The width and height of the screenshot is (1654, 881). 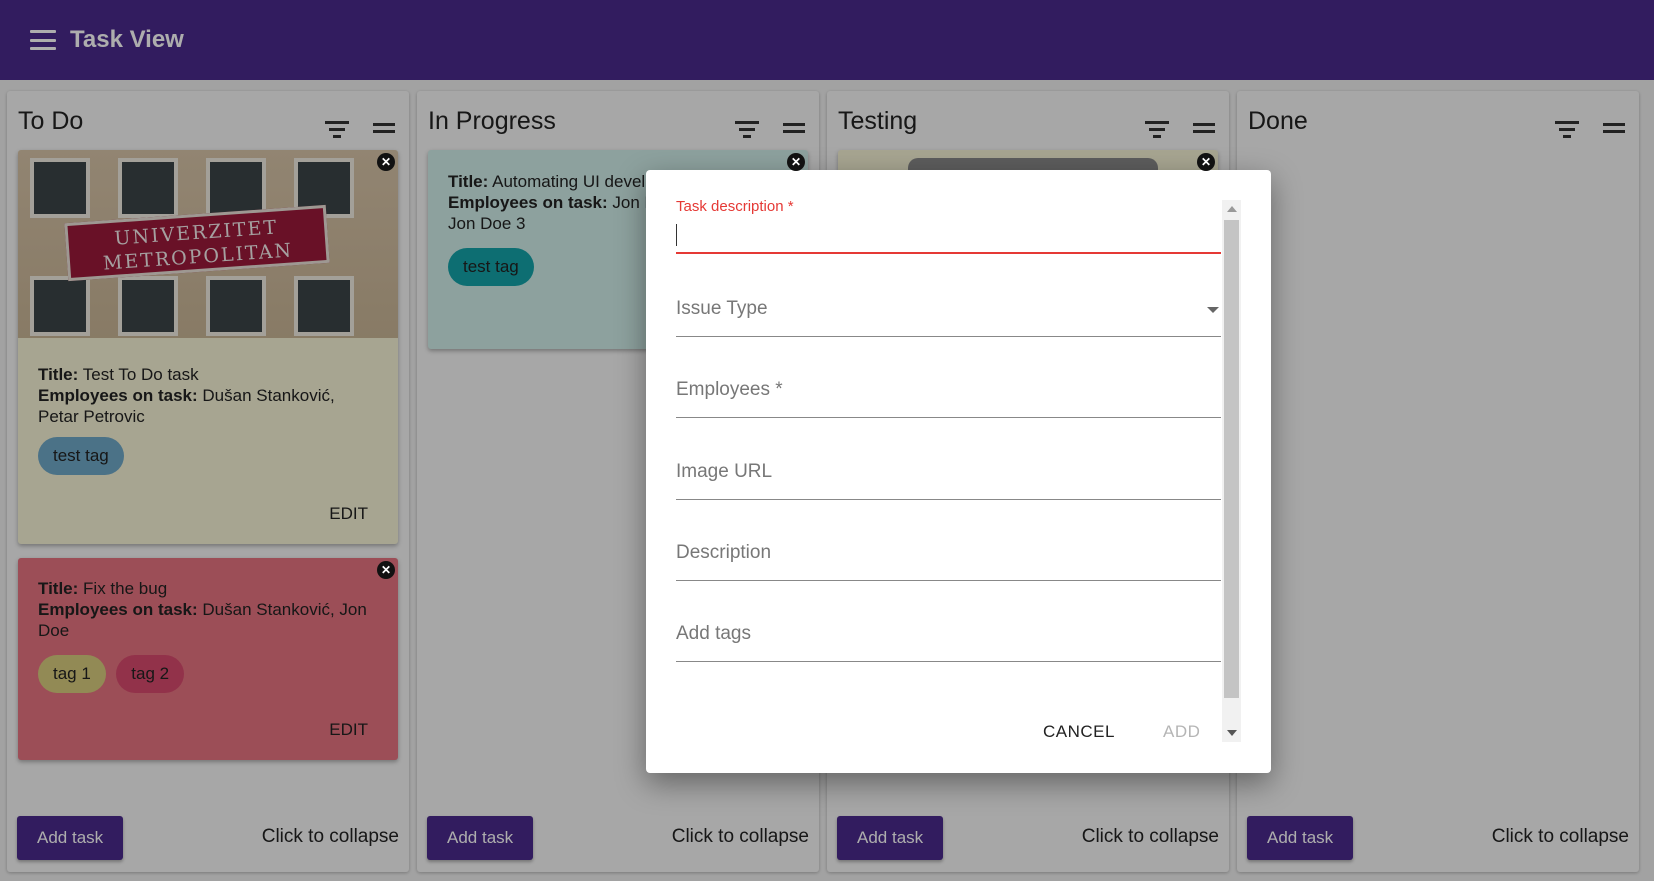 I want to click on employees-field: Employees *, so click(x=948, y=399).